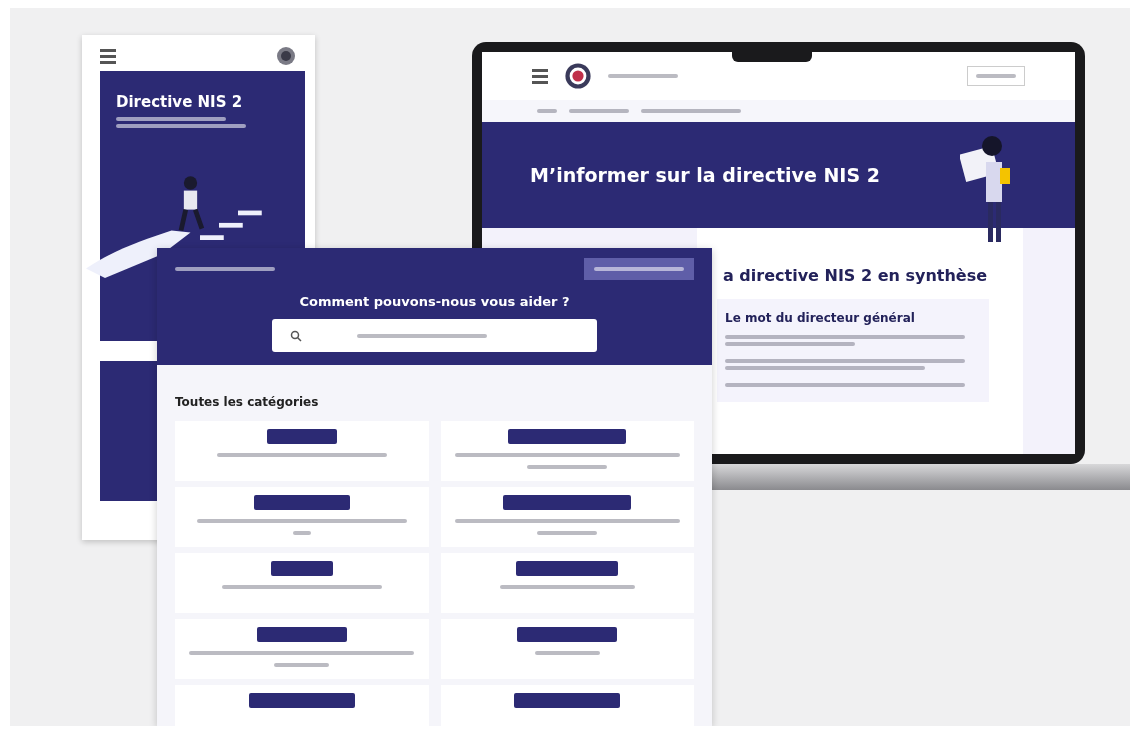 This screenshot has height=733, width=1140. Describe the element at coordinates (247, 402) in the screenshot. I see `section-title: Toutes les catégories` at that location.